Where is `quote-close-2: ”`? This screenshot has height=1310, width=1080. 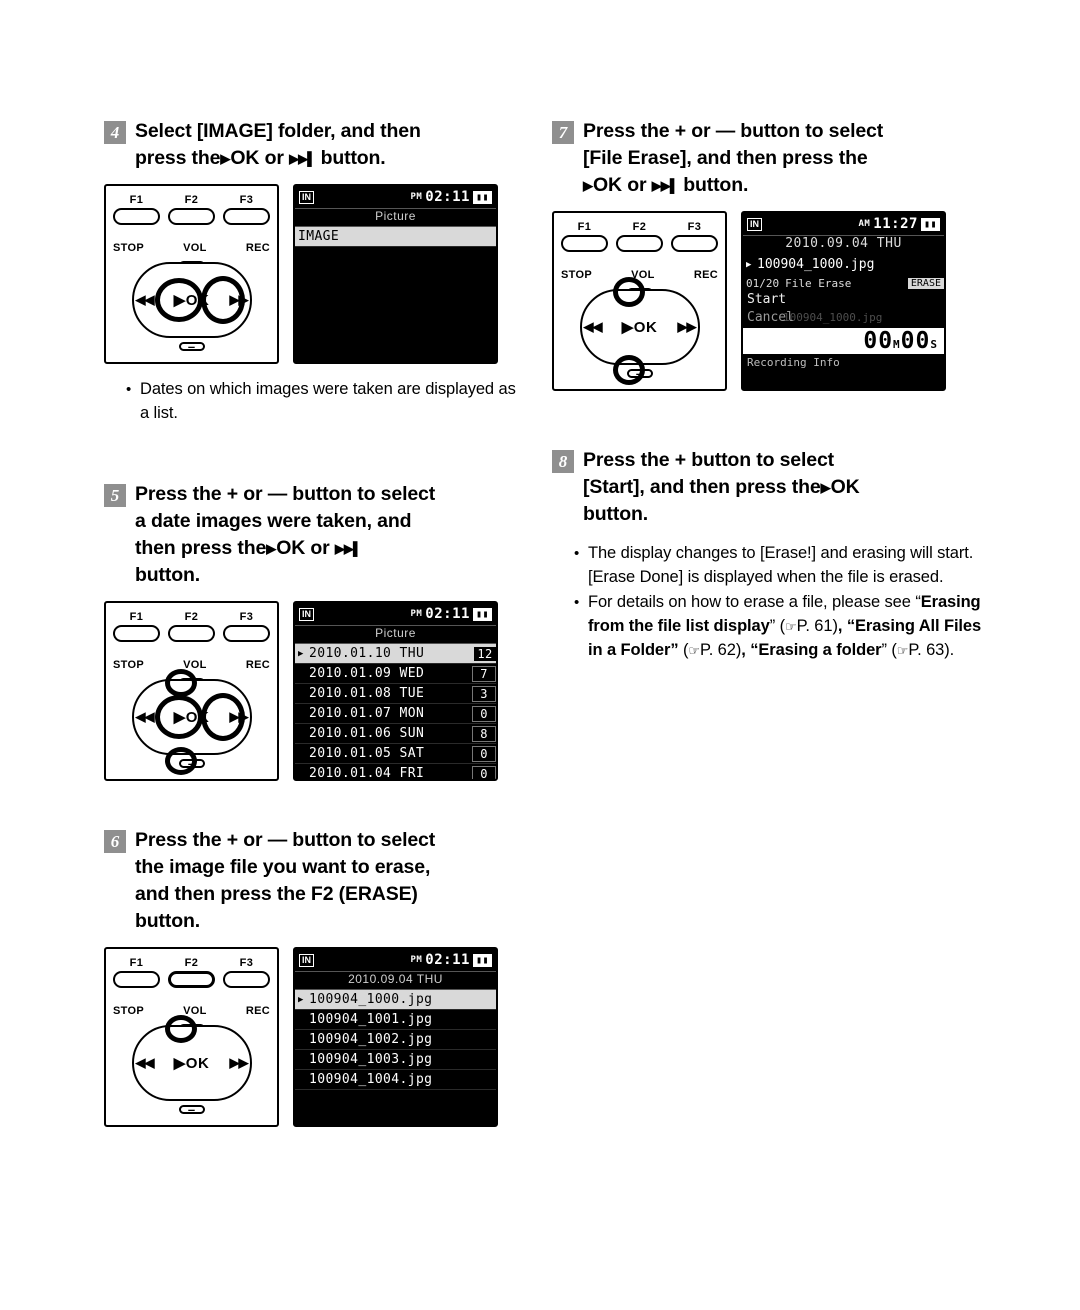 quote-close-2: ” is located at coordinates (674, 650).